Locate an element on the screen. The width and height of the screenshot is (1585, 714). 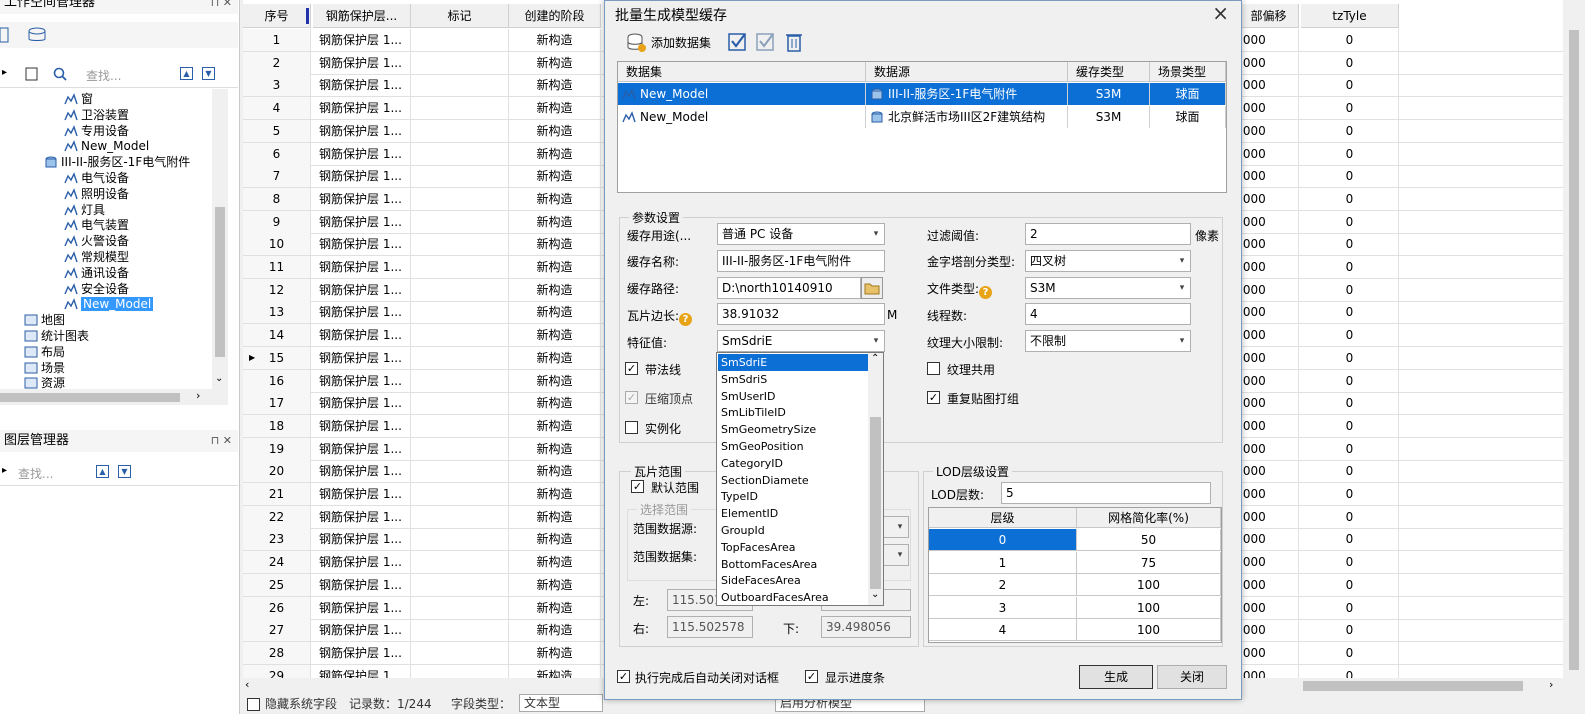
dataset-header: 缓存类型 is located at coordinates (1109, 72).